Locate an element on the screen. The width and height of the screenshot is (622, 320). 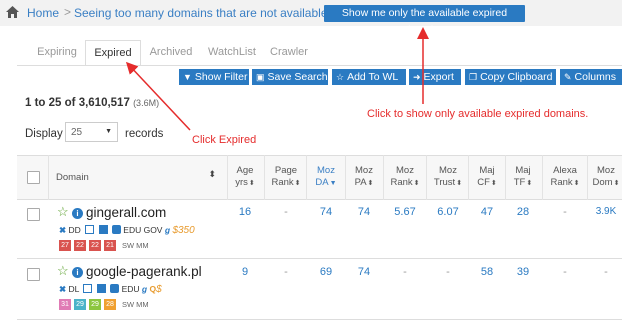
header-age-line2: yrs⬍ is located at coordinates (245, 182).